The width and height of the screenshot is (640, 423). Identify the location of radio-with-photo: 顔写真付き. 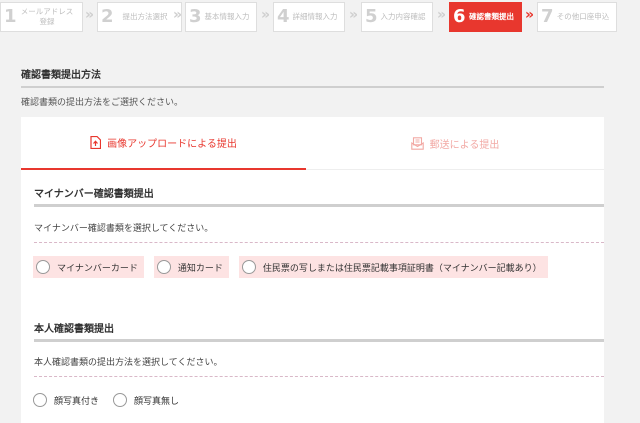
(70, 400).